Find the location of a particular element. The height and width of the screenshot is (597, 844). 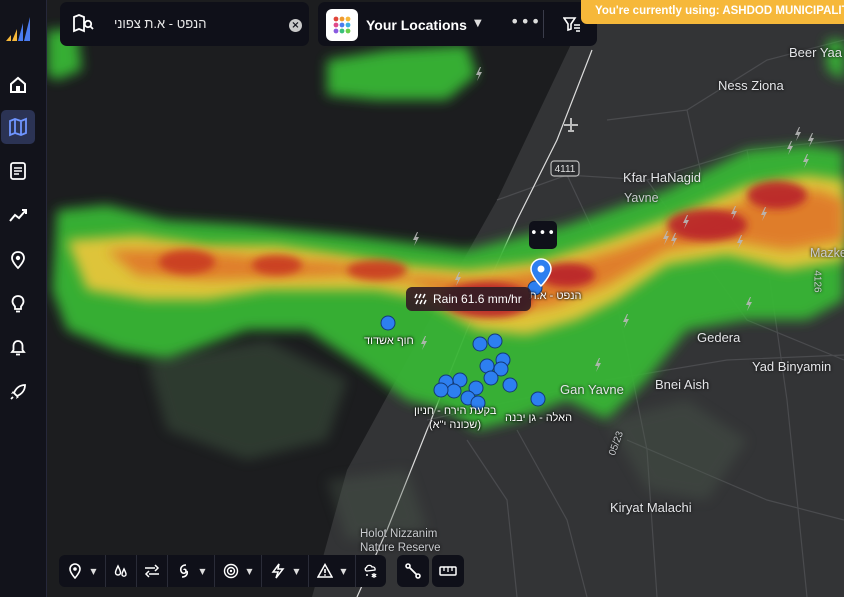

reports-icon is located at coordinates (18, 171).